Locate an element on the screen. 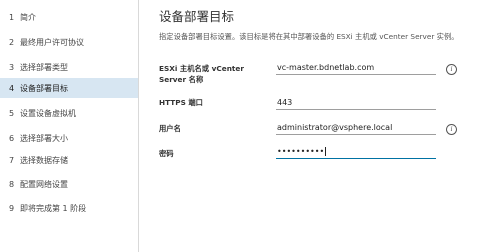  step-intro: 1 简介 is located at coordinates (69, 17).